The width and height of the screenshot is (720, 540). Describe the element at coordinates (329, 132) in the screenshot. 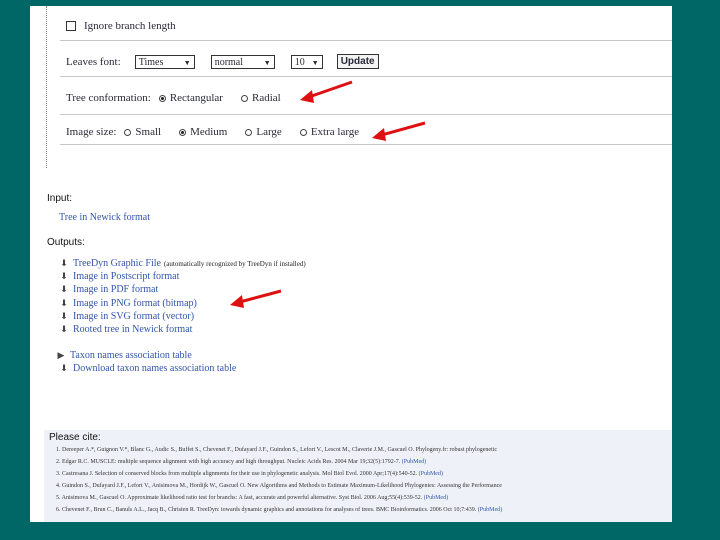

I see `radio-extra-large: Extra large` at that location.